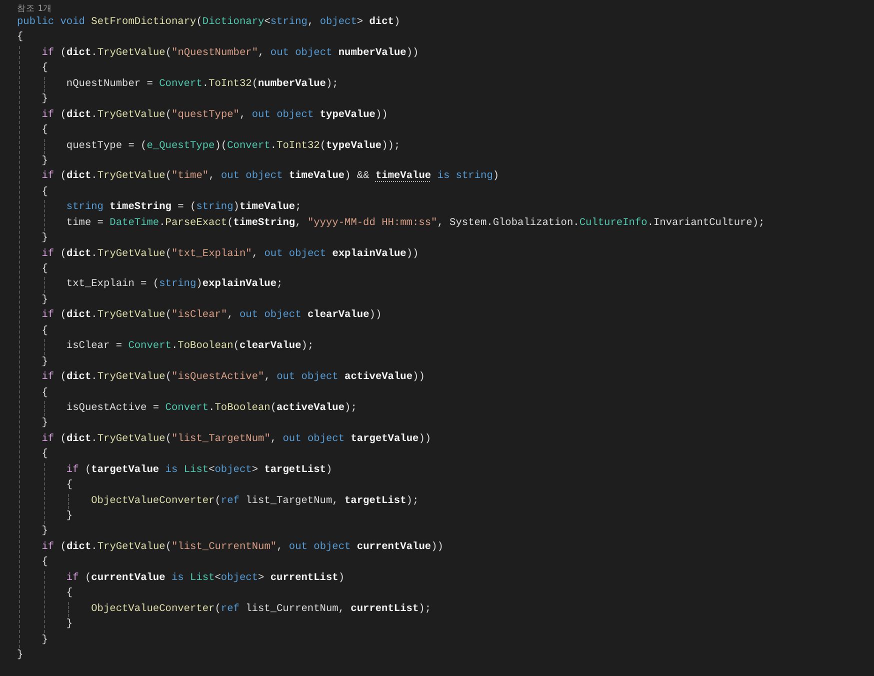 The image size is (874, 676). Describe the element at coordinates (233, 146) in the screenshot. I see `code-line: questType = (e_QuestType)(Convert.ToInt32(typeValue));` at that location.